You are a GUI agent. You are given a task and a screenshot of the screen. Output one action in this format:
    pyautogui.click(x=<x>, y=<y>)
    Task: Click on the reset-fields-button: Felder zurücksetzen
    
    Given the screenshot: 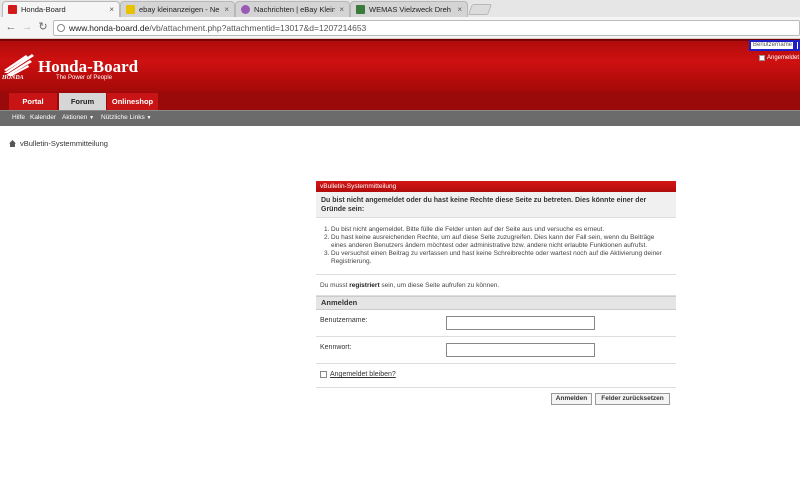 What is the action you would take?
    pyautogui.click(x=632, y=399)
    